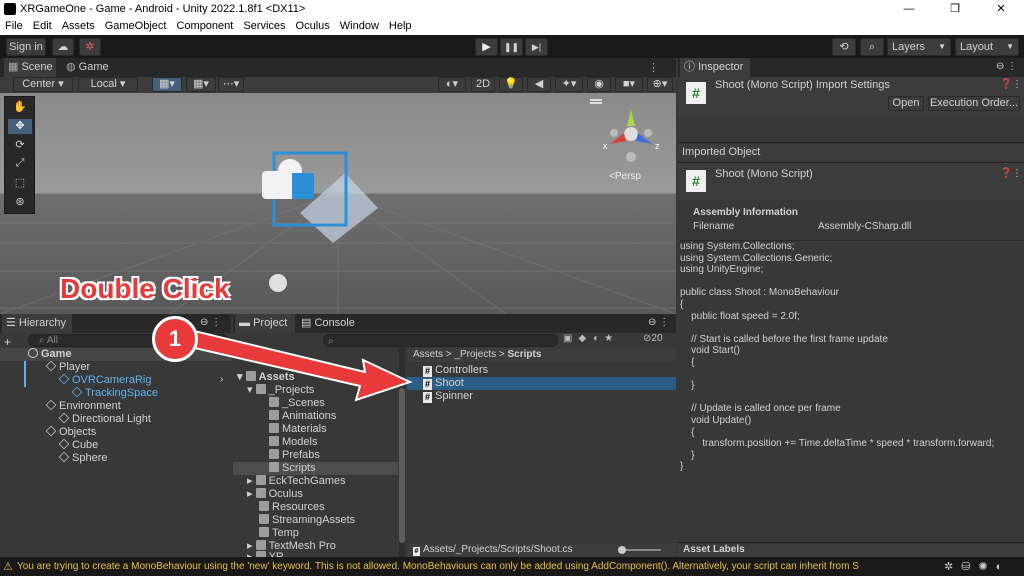 This screenshot has height=576, width=1024. I want to click on menu-edit: Edit, so click(42, 25).